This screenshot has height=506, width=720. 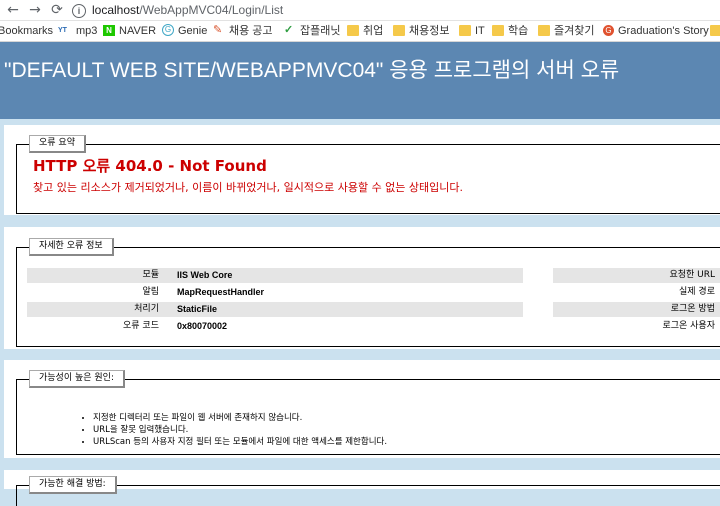 What do you see at coordinates (518, 31) in the screenshot?
I see `bookmark-label: 학습` at bounding box center [518, 31].